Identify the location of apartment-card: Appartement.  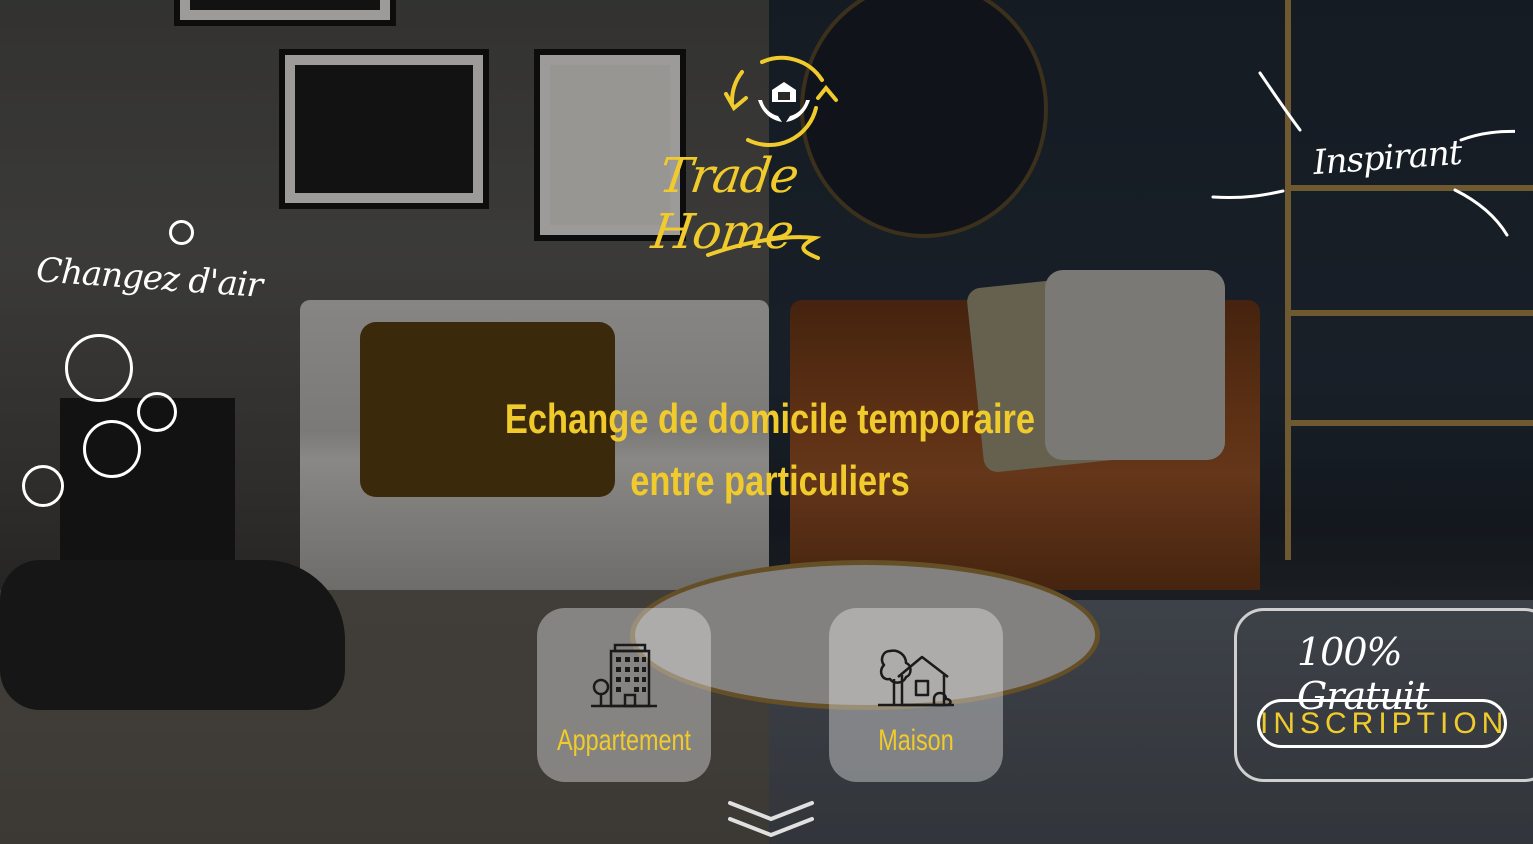
(624, 695).